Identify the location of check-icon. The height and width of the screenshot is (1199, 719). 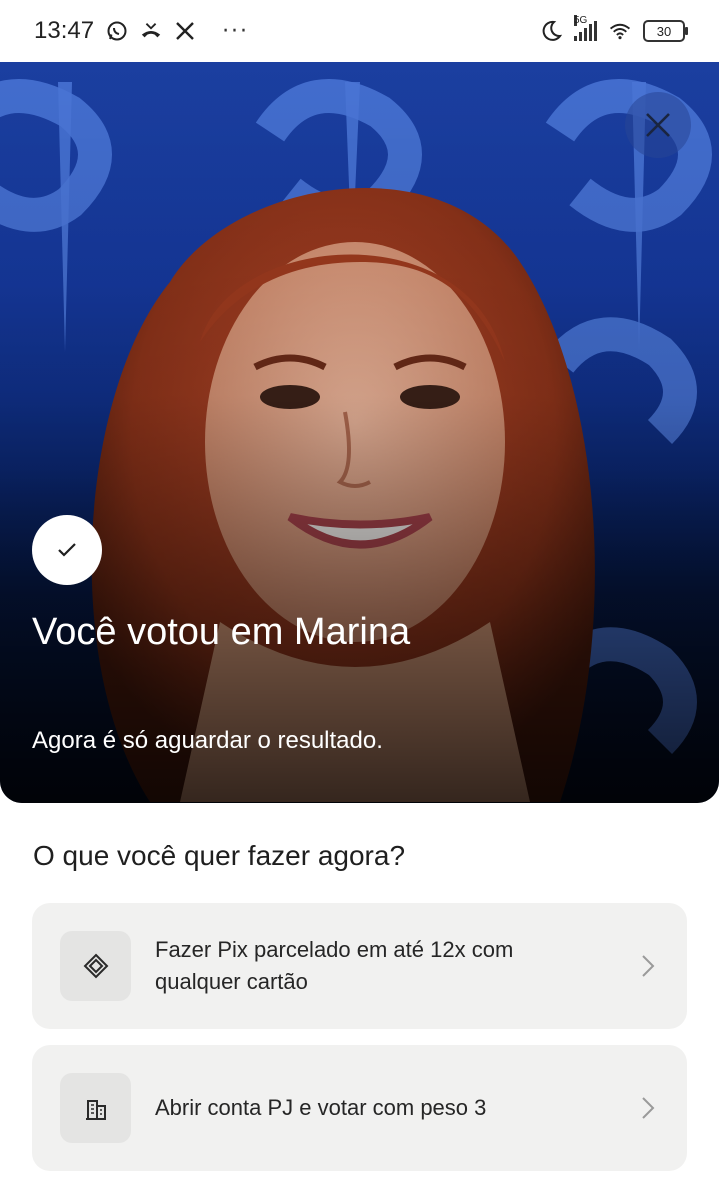
(67, 550).